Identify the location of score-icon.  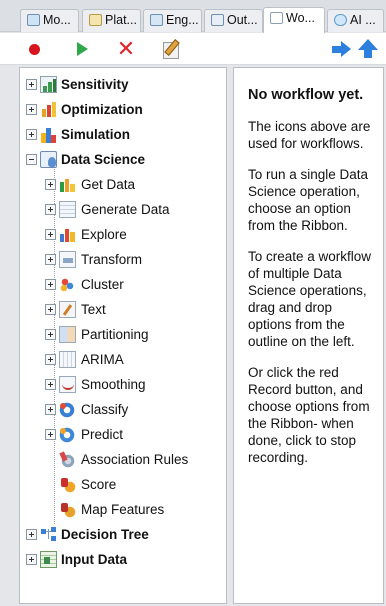
(67, 484).